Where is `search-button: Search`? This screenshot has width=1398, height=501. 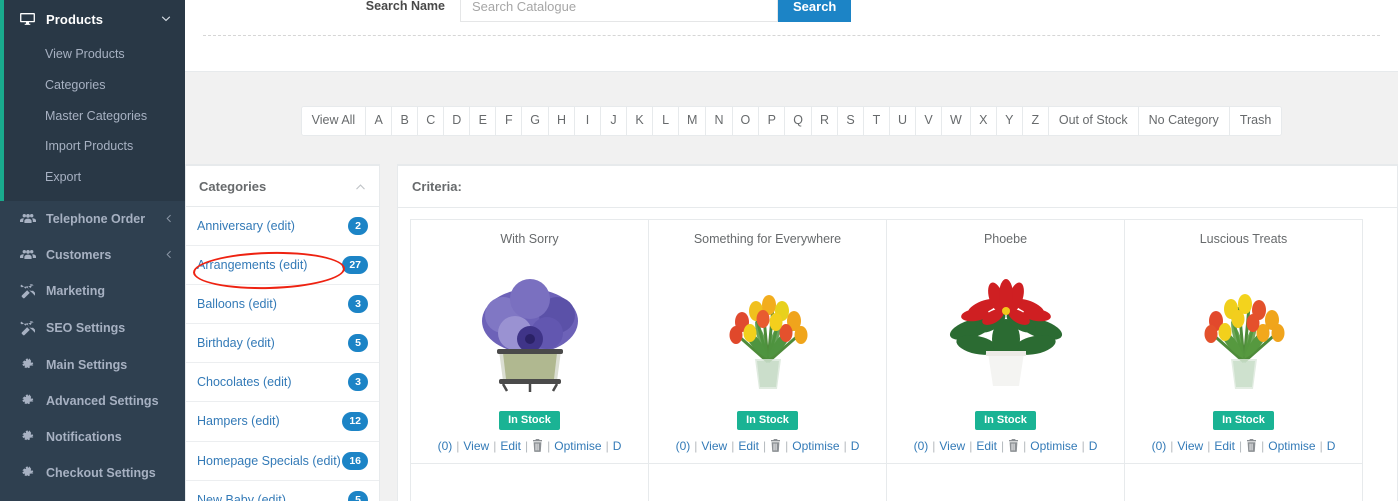
search-button: Search is located at coordinates (815, 11).